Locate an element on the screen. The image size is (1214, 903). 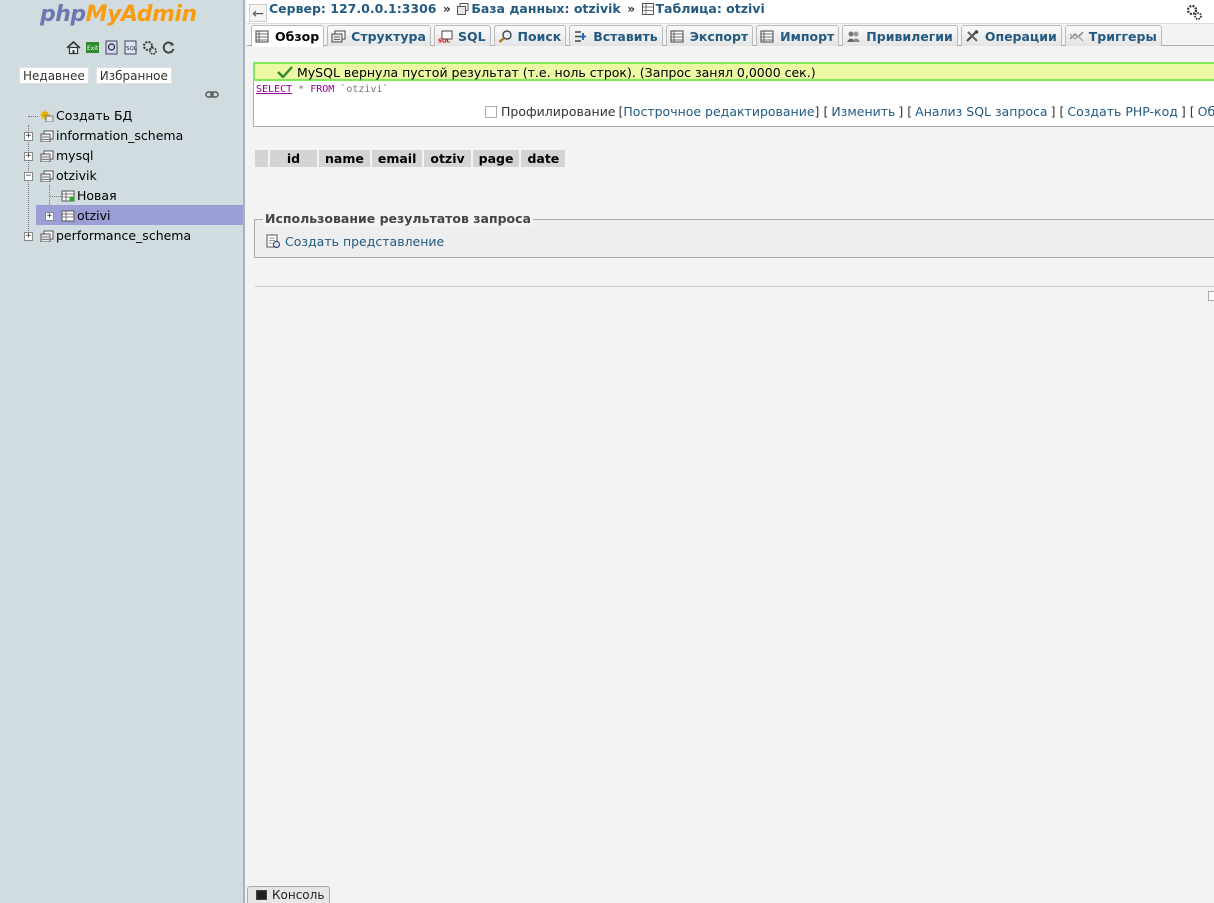
tab-label: Обзор is located at coordinates (297, 36).